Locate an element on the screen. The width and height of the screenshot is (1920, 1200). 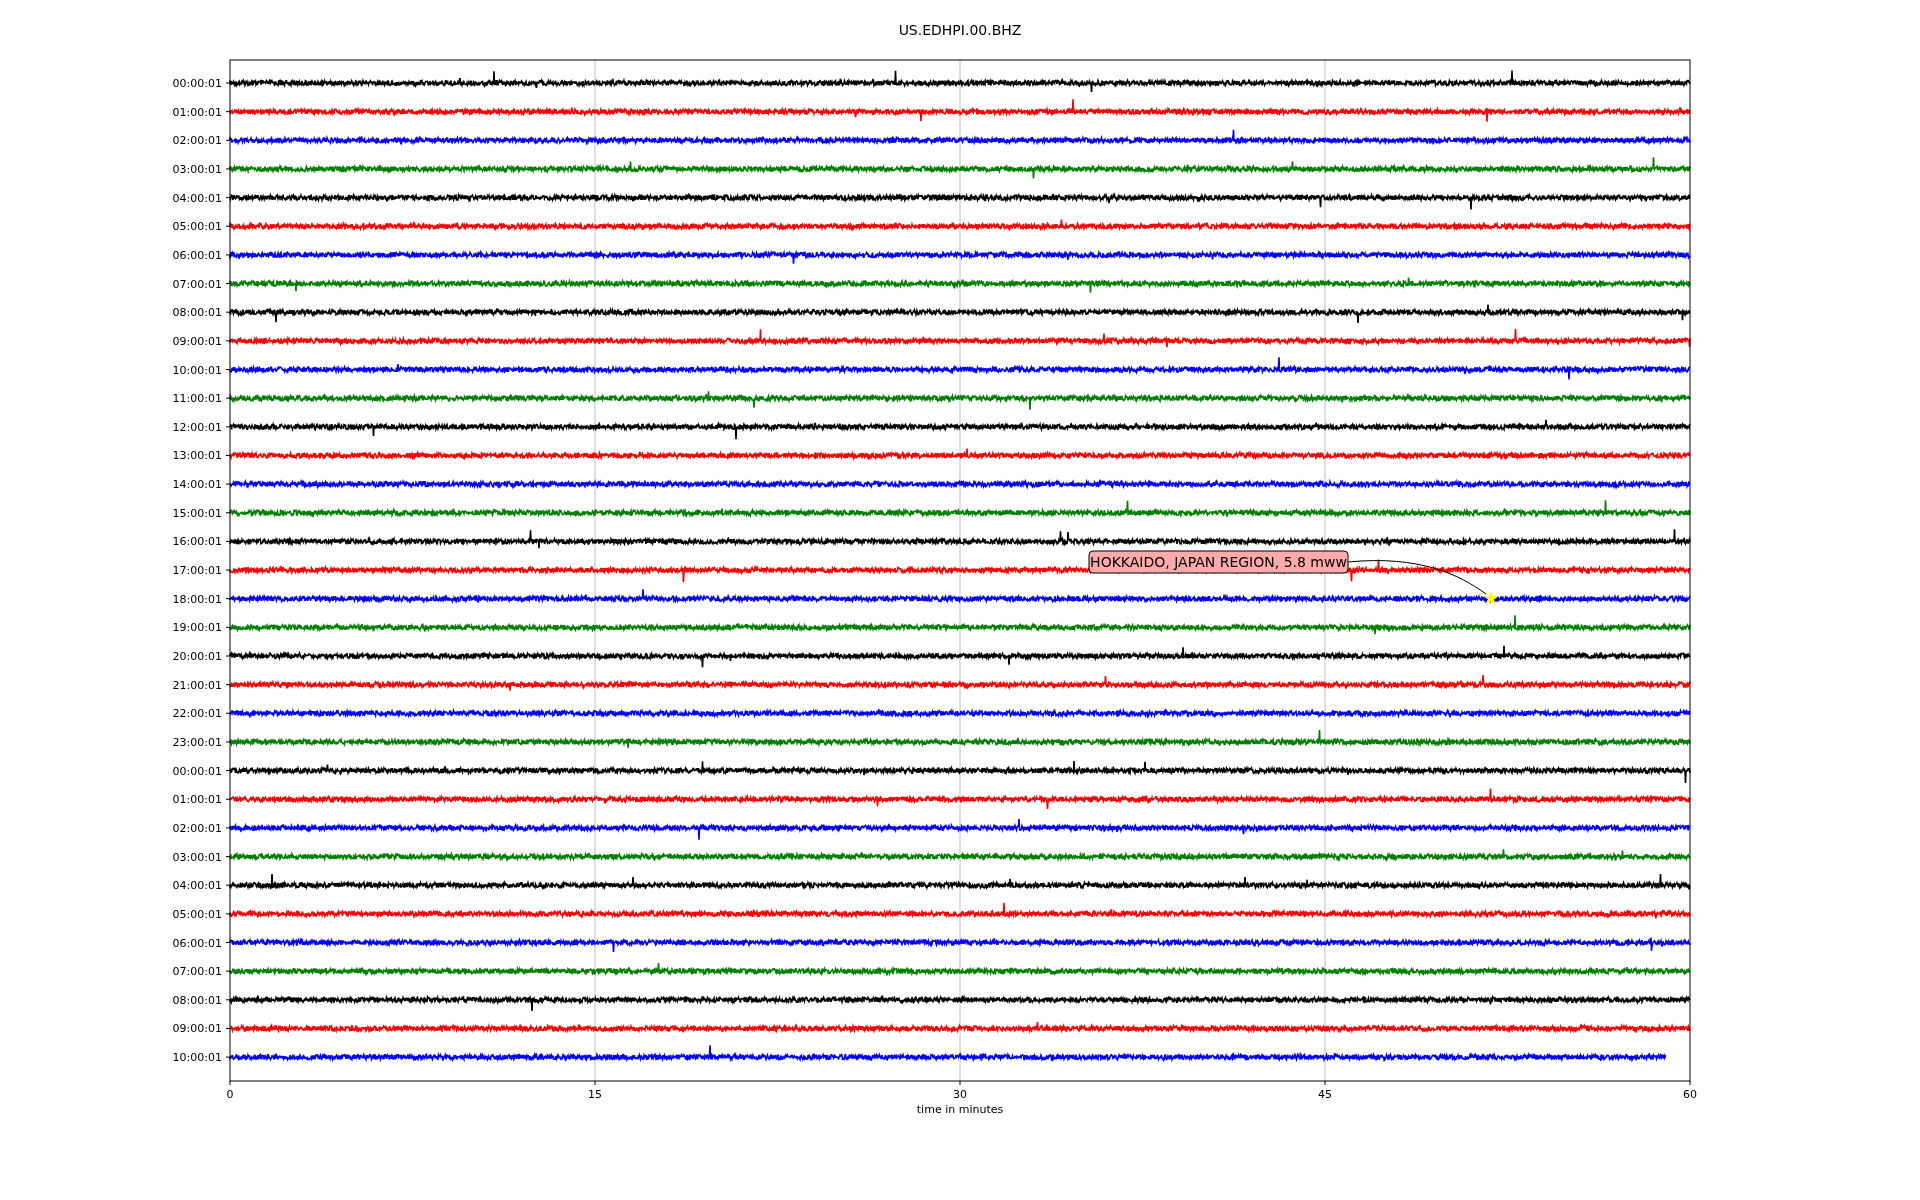
star-marker-icon is located at coordinates (1491, 598).